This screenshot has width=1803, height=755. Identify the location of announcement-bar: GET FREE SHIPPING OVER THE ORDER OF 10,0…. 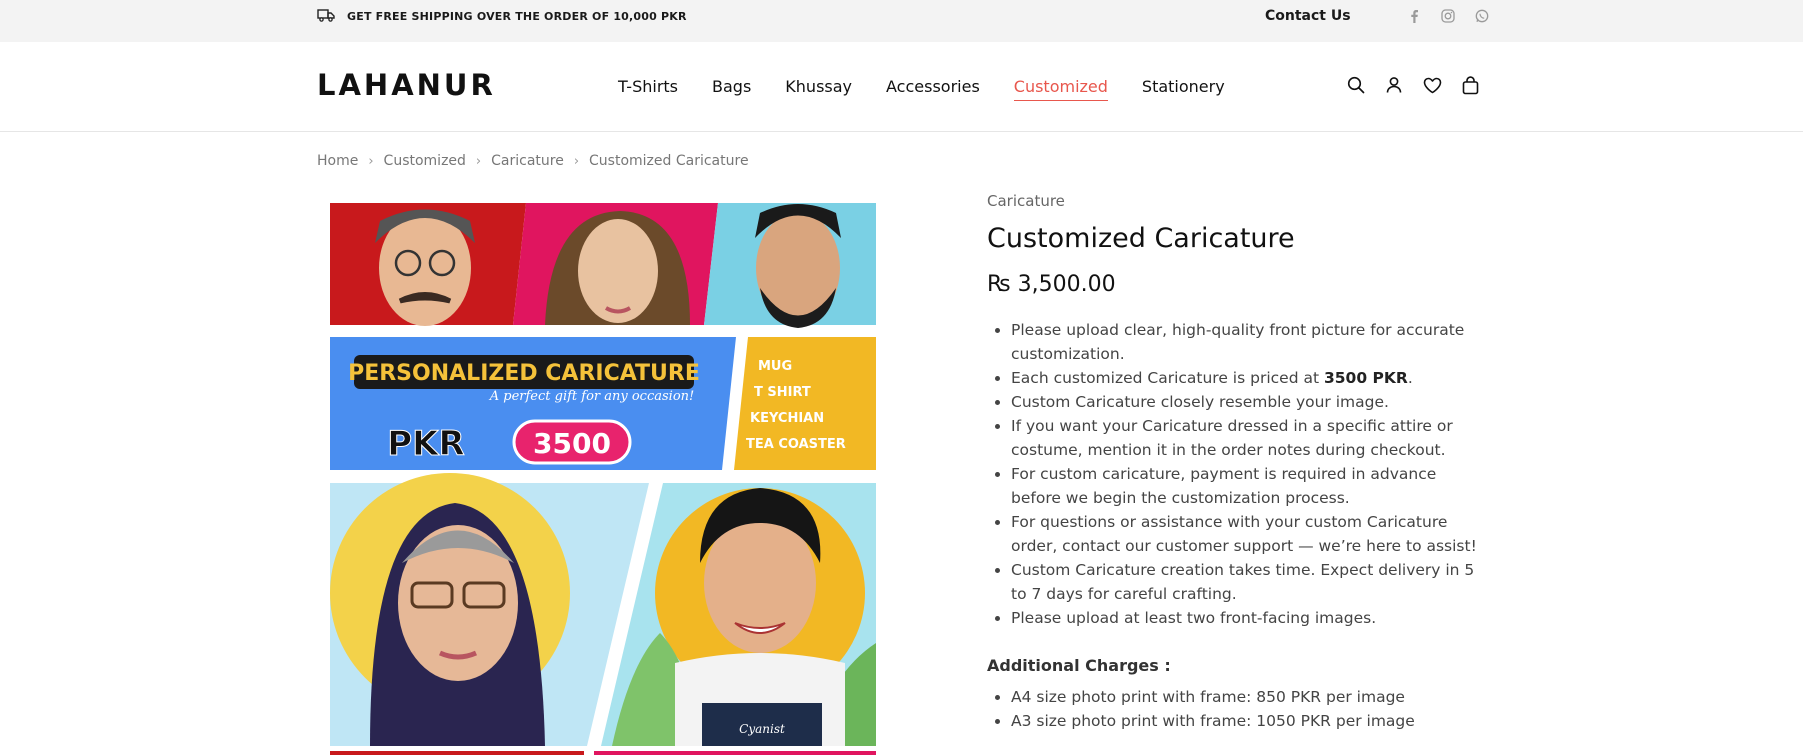
(901, 21).